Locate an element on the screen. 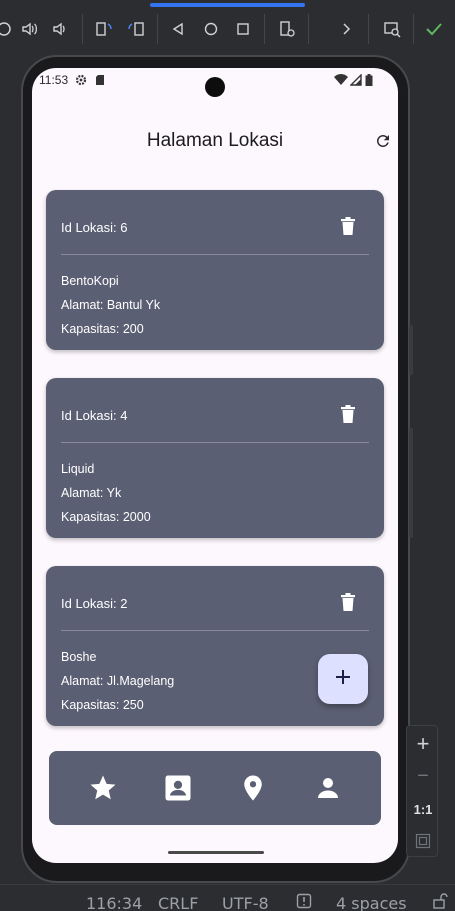 This screenshot has height=911, width=455. device-settings-icon is located at coordinates (287, 29).